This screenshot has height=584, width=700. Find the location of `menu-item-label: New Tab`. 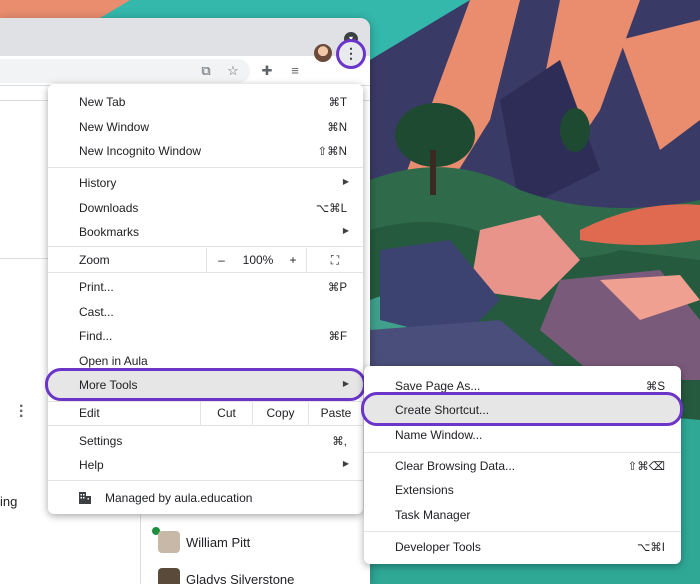

menu-item-label: New Tab is located at coordinates (102, 102).